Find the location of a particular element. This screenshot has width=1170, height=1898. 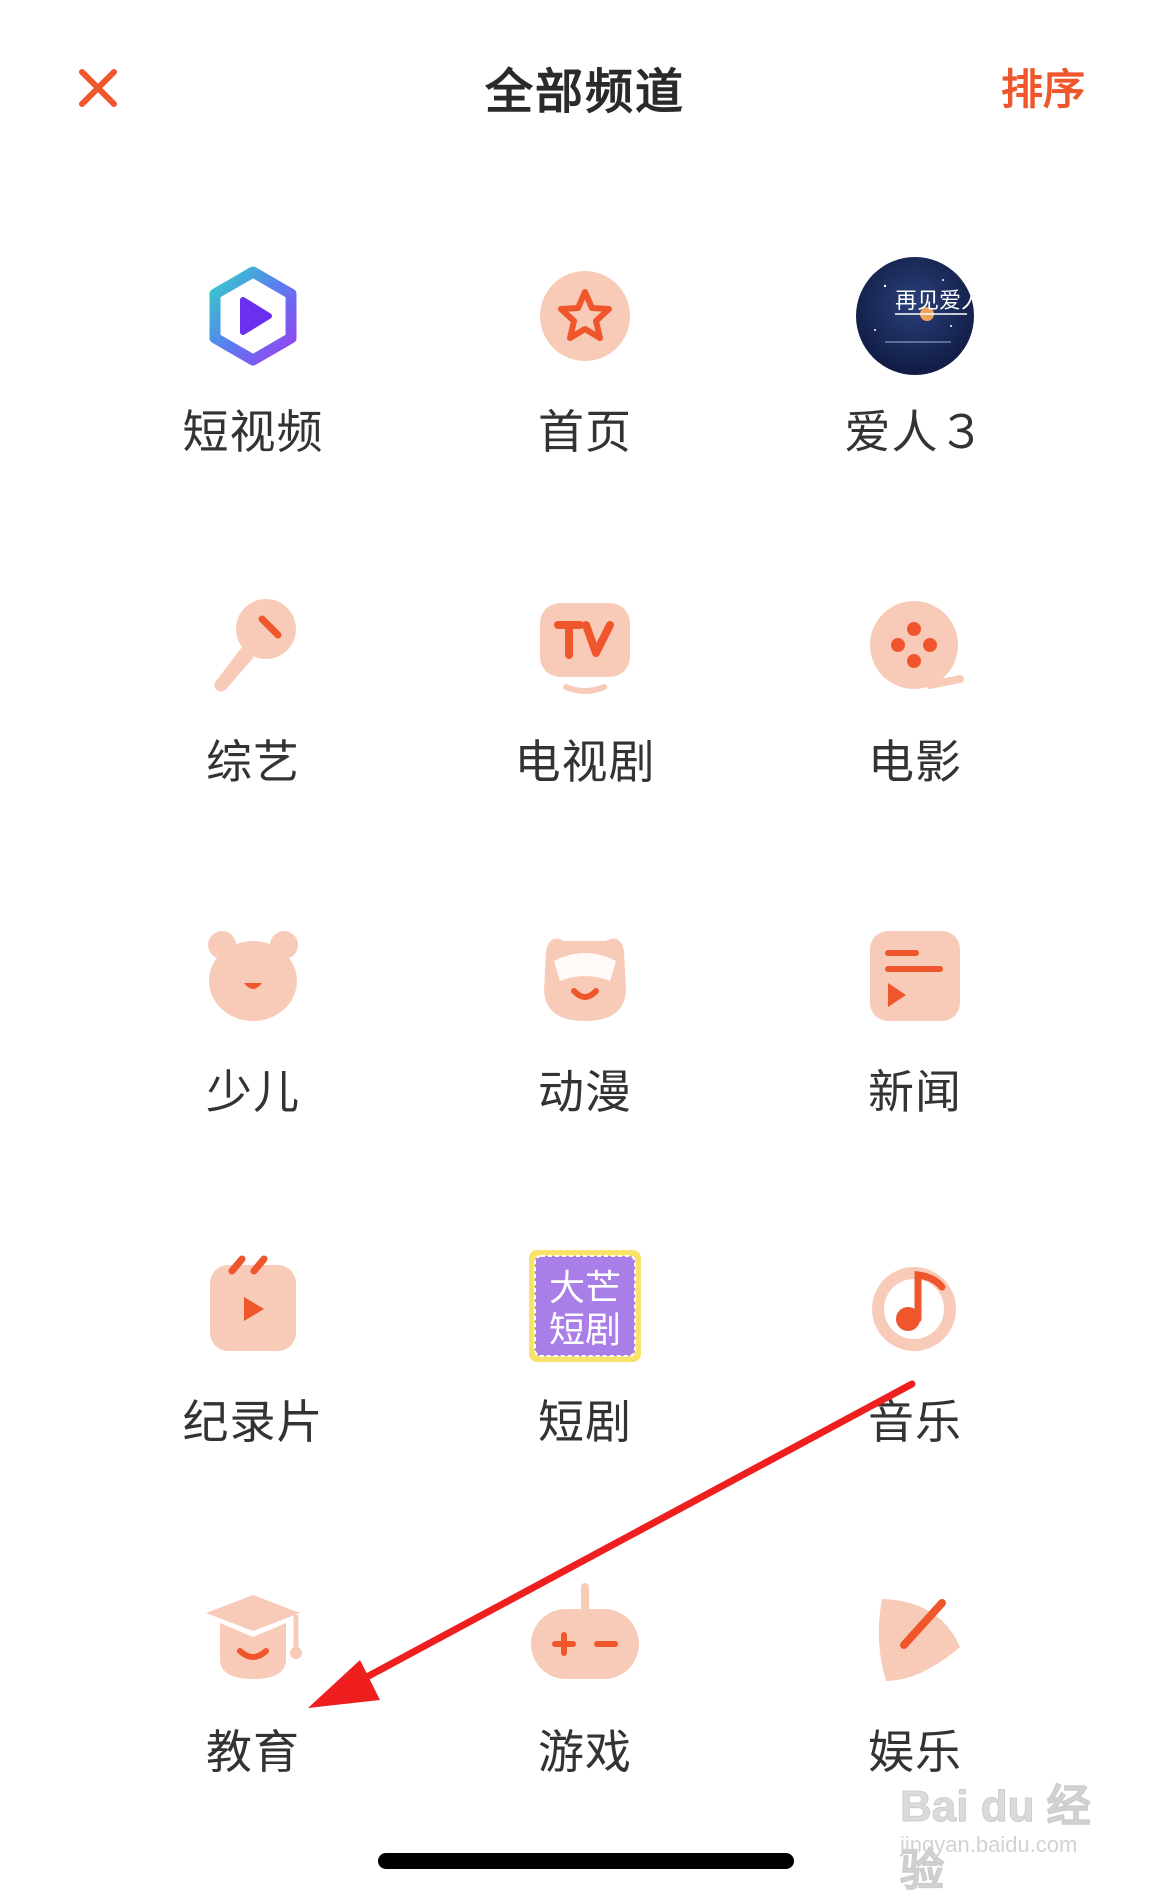

bear-icon is located at coordinates (253, 976).